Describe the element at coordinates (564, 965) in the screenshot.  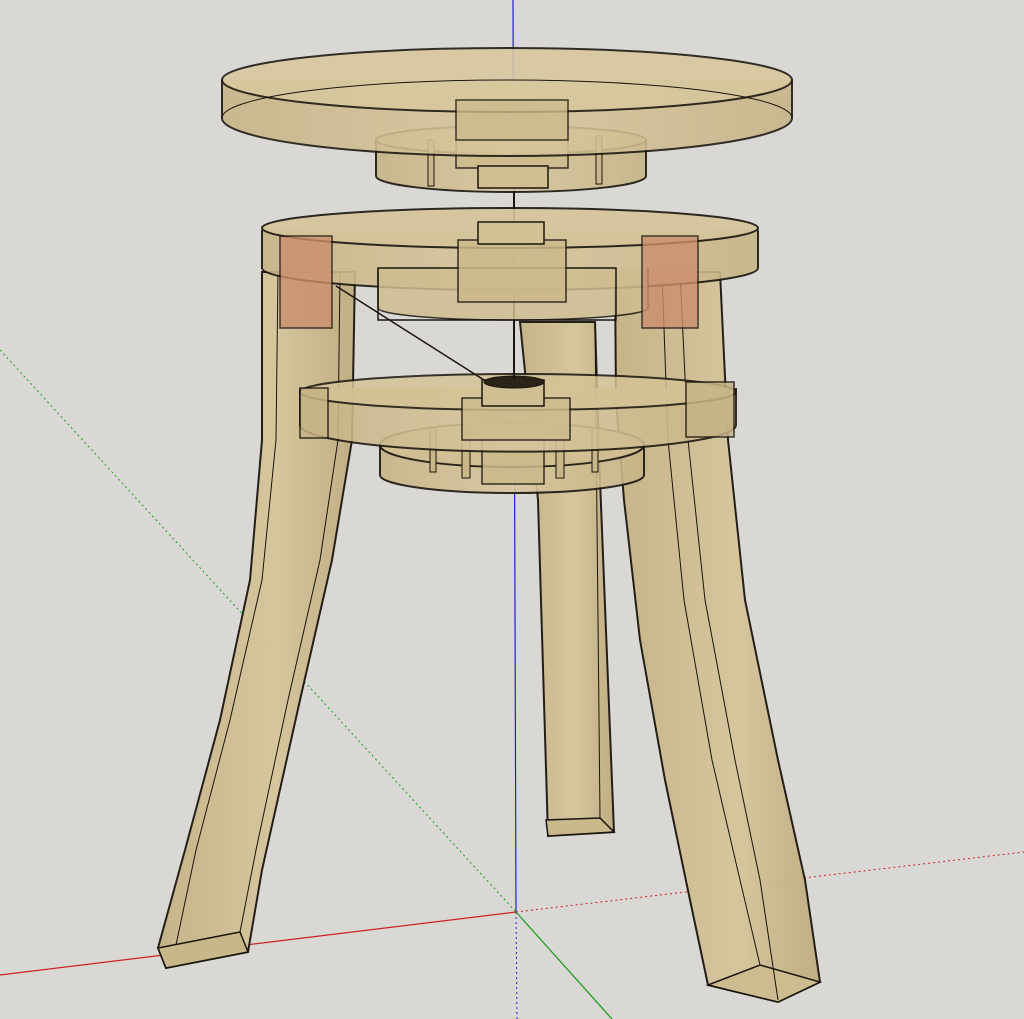
I see `y-axis` at that location.